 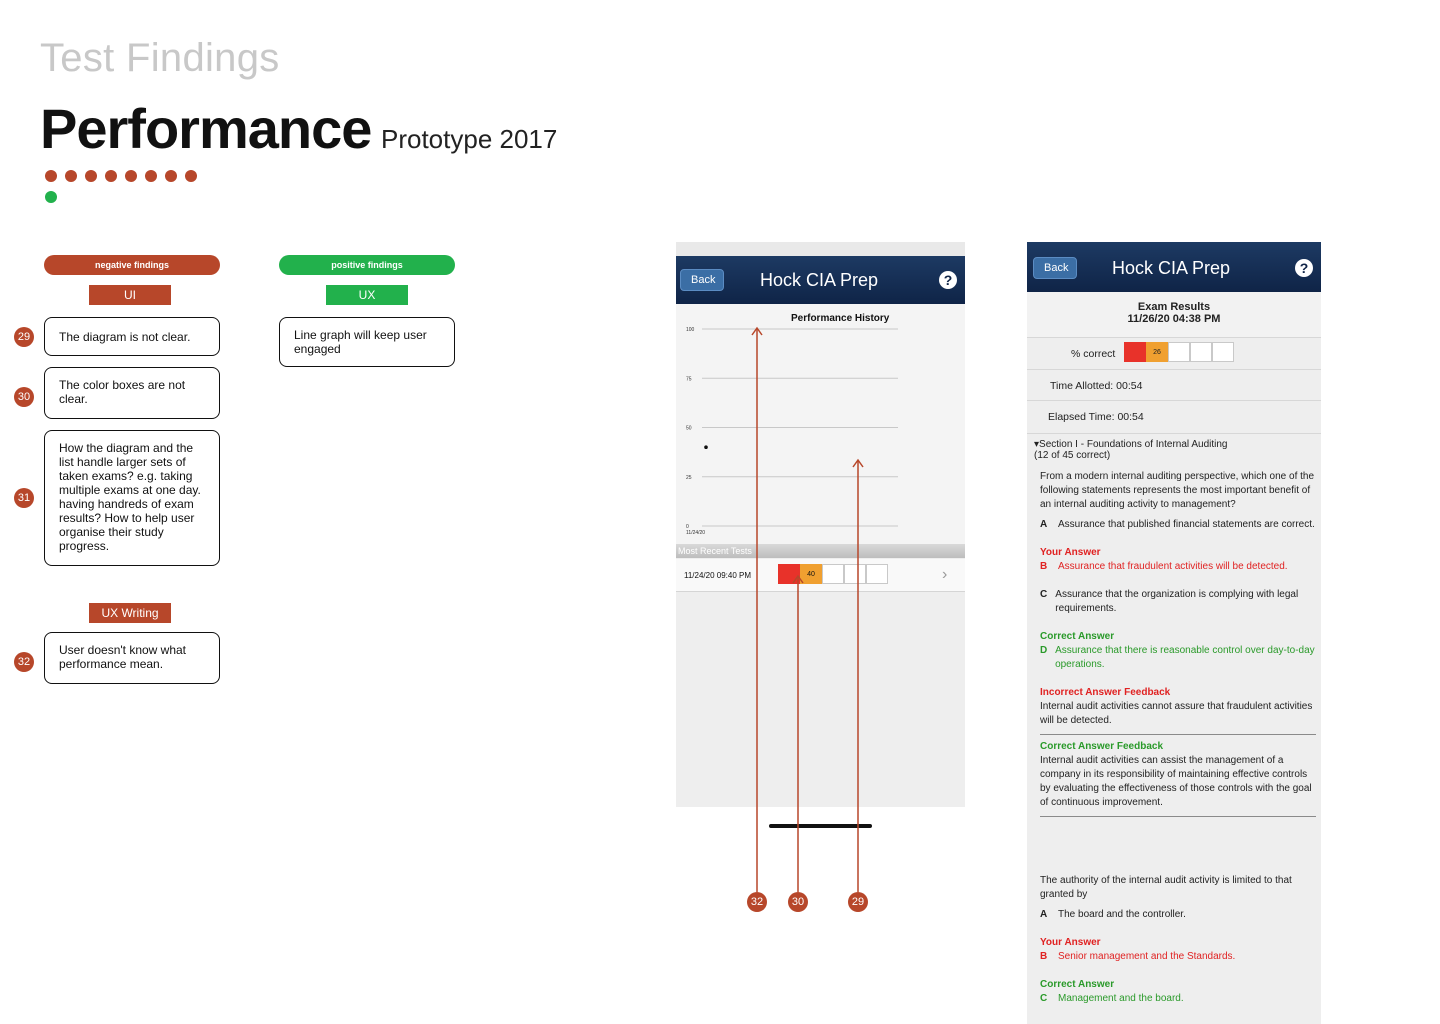 What do you see at coordinates (1174, 385) in the screenshot?
I see `time-allotted-row: Time Allotted: 00:54` at bounding box center [1174, 385].